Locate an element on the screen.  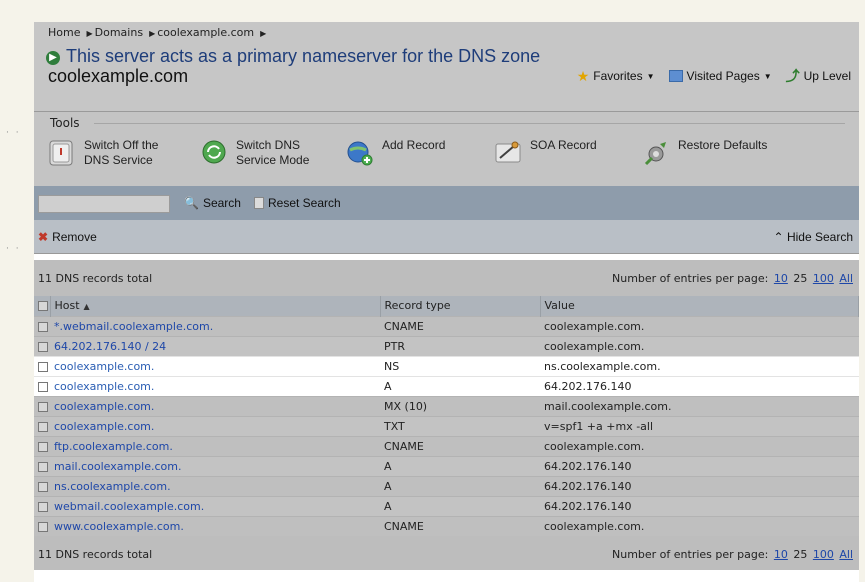
table-row-highlighted: coolexample.com. A 64.202.176.140 is located at coordinates (446, 385).